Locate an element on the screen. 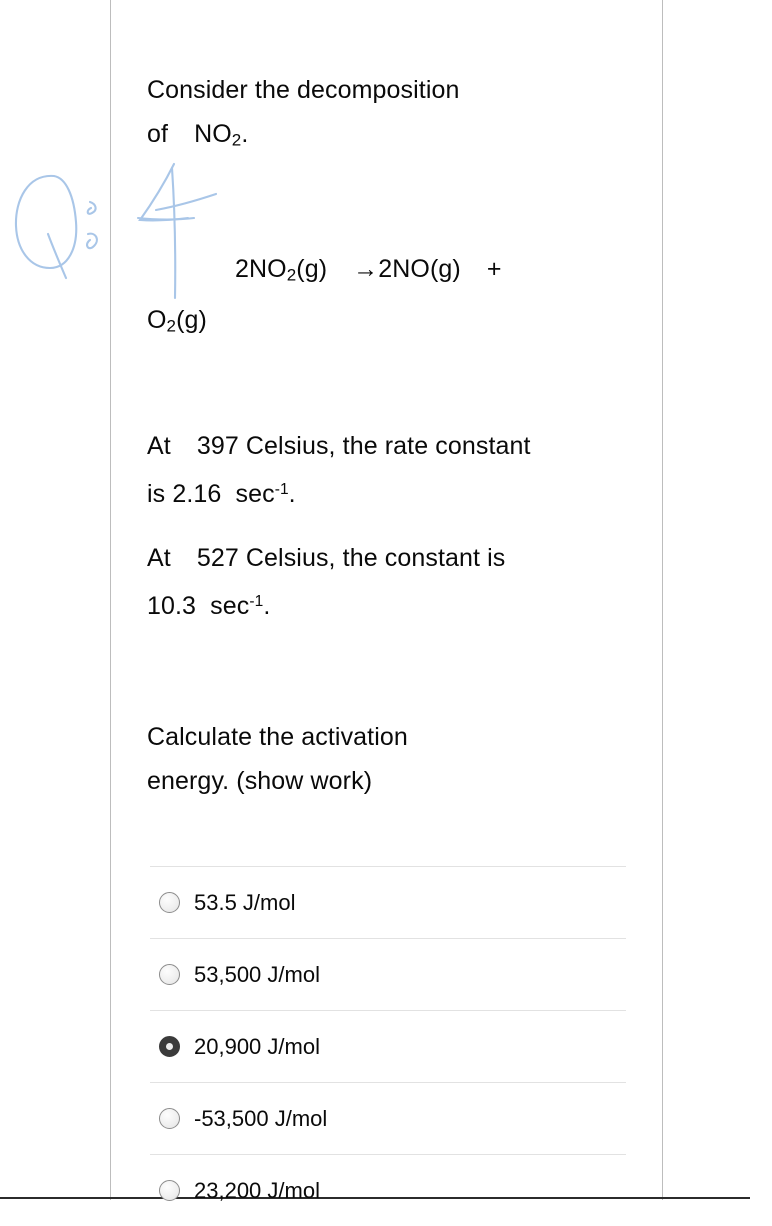 The image size is (772, 1226). page-right-border is located at coordinates (662, 600).